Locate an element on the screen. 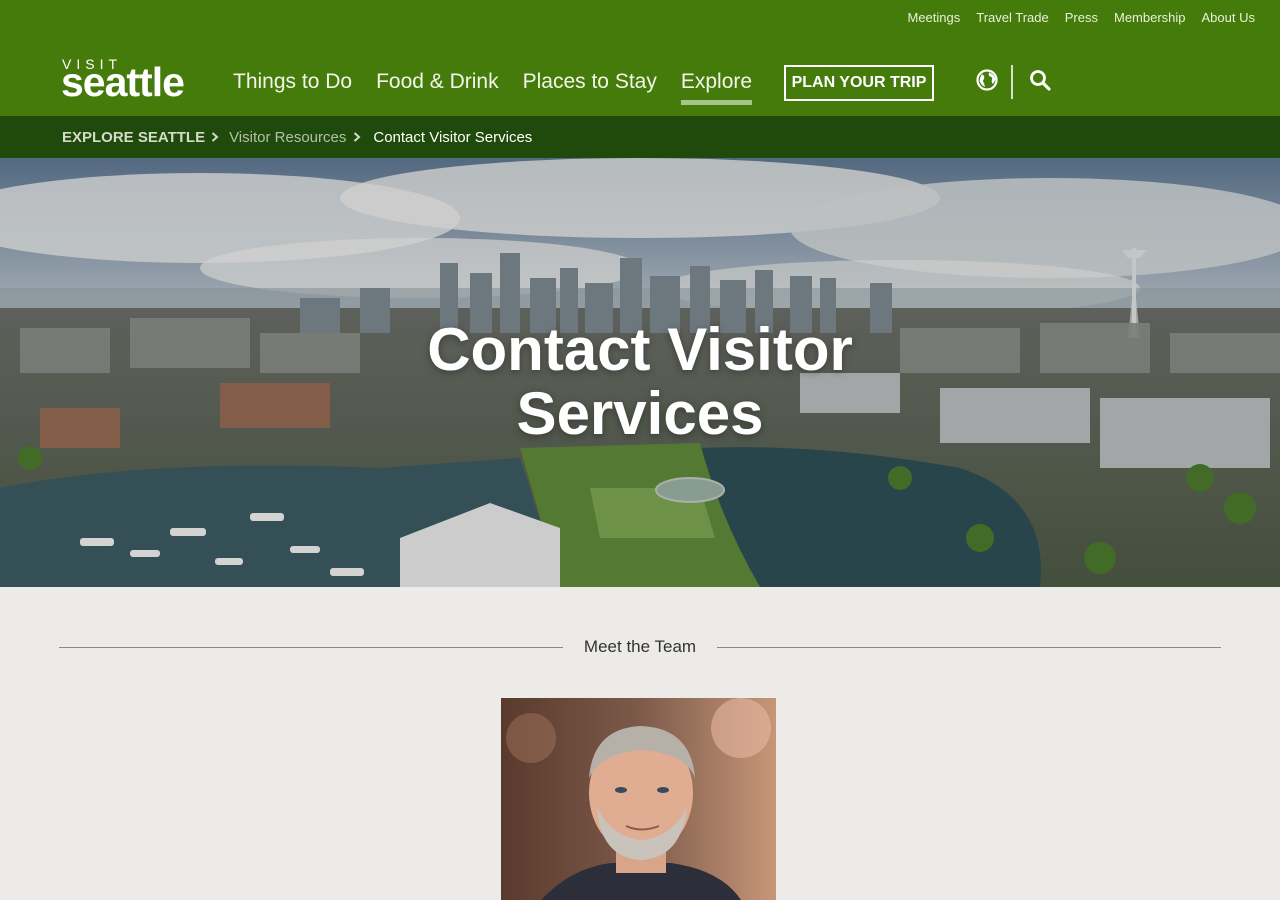 This screenshot has height=900, width=1280. globe-icon is located at coordinates (987, 81).